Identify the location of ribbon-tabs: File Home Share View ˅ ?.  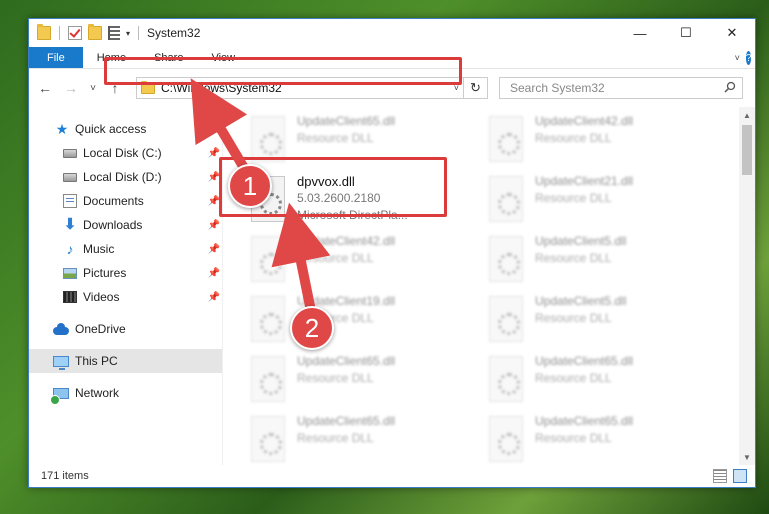
(392, 58).